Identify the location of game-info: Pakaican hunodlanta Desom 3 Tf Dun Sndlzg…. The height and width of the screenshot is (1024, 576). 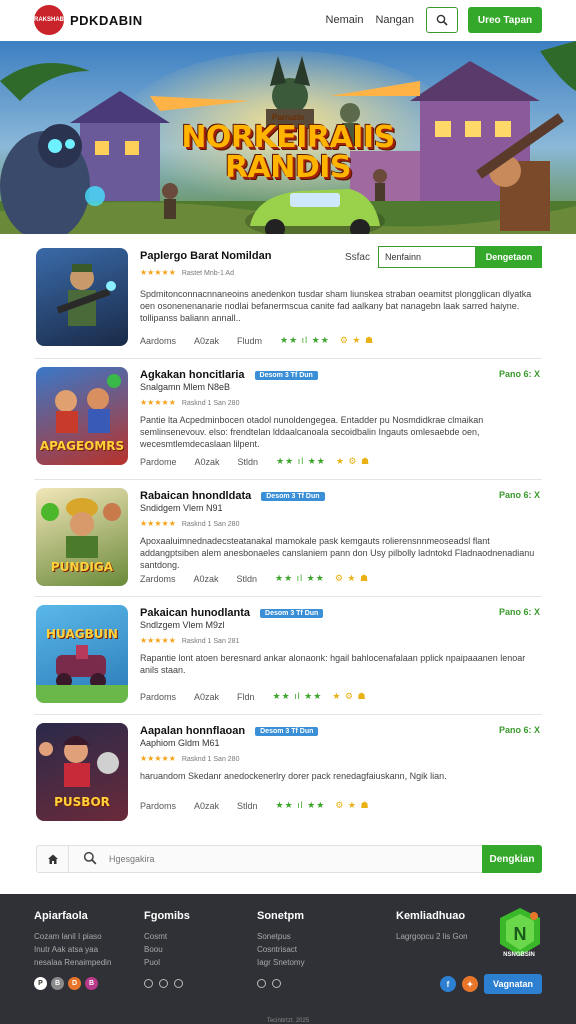
(340, 649).